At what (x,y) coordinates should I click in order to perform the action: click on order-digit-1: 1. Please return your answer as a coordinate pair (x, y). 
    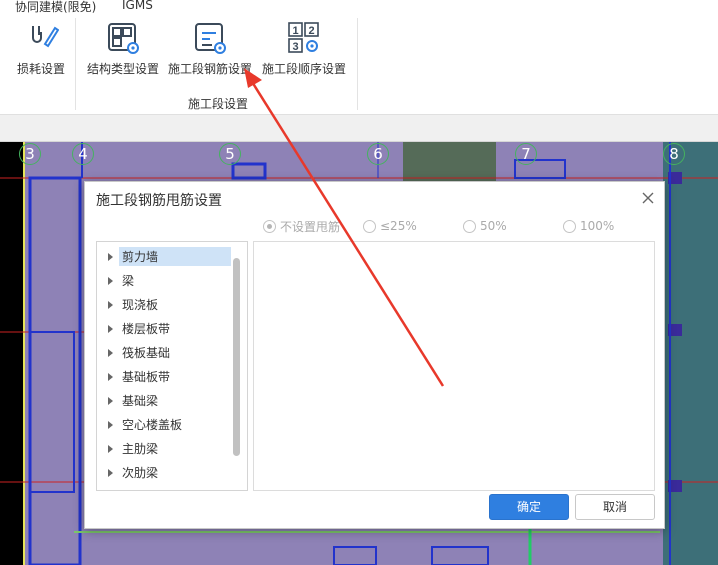
    Looking at the image, I should click on (295, 31).